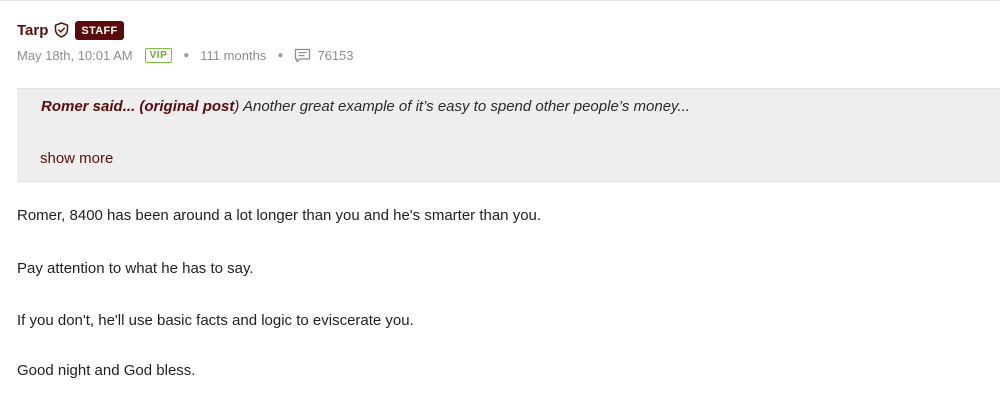 This screenshot has width=1000, height=402. I want to click on body-paragraph: Good night and God bless., so click(106, 370).